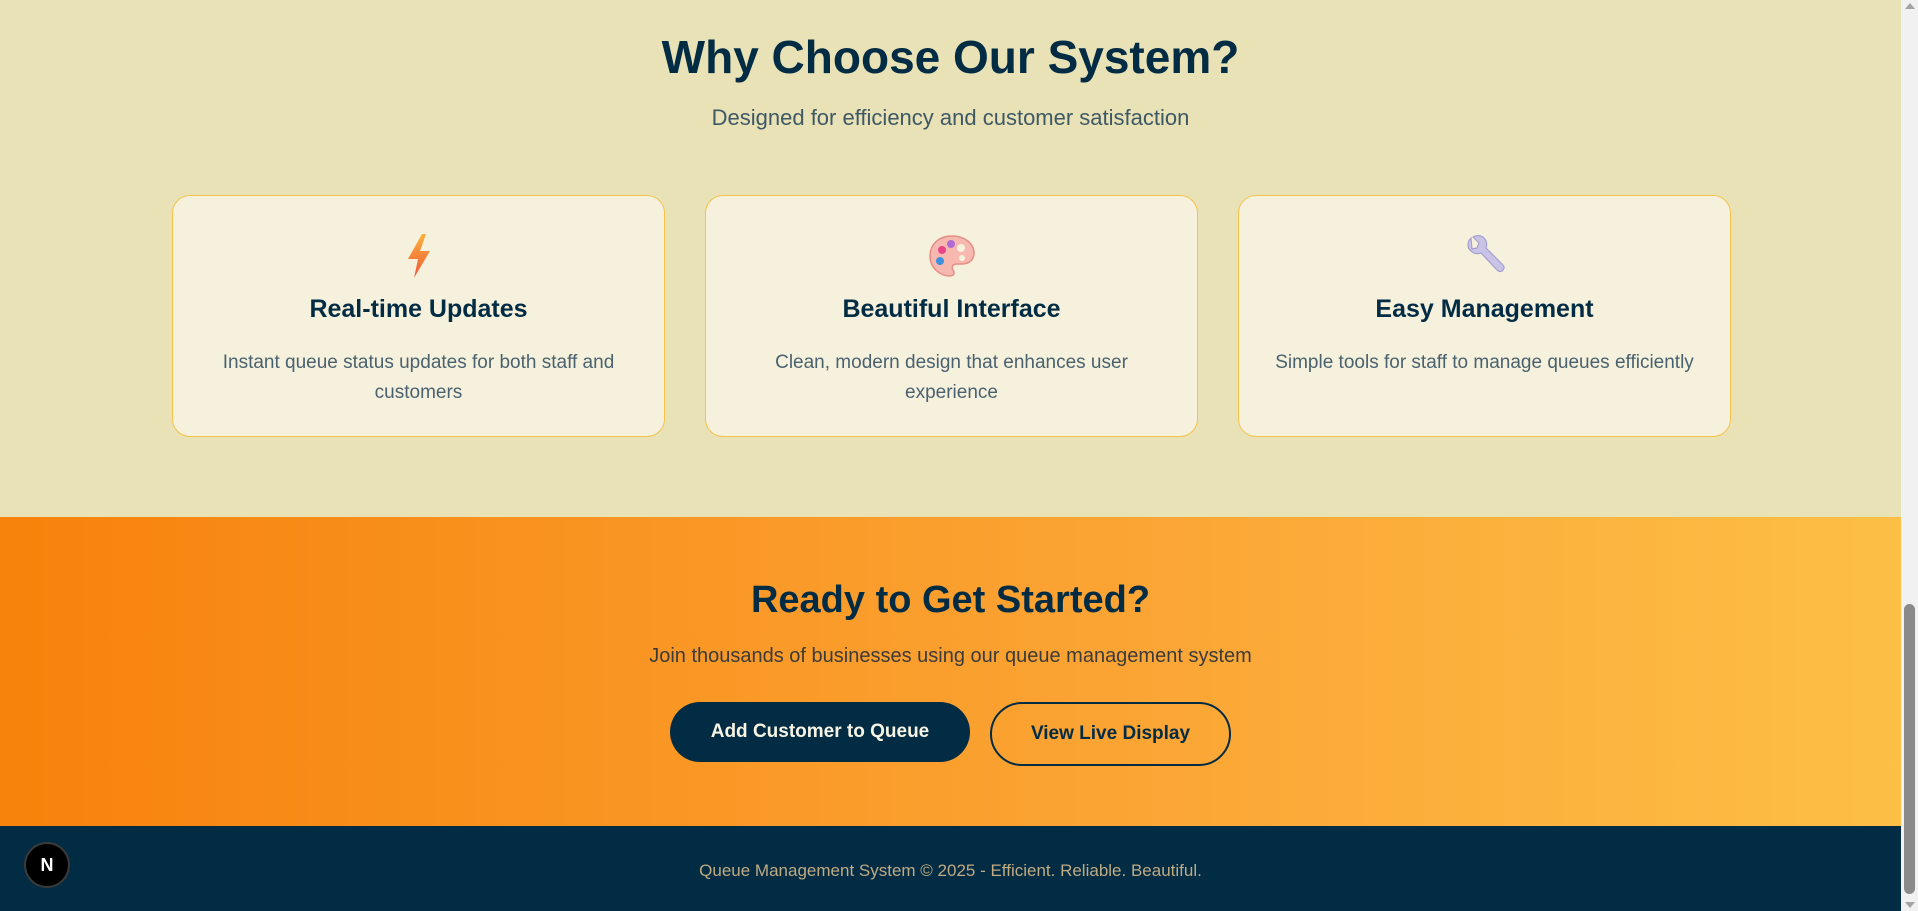 The height and width of the screenshot is (911, 1918). What do you see at coordinates (1910, 6) in the screenshot?
I see `scroll-up-icon` at bounding box center [1910, 6].